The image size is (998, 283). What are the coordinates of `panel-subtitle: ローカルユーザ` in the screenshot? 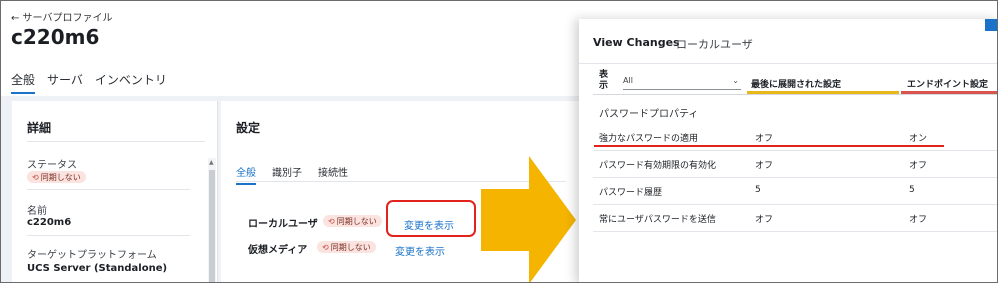 It's located at (714, 44).